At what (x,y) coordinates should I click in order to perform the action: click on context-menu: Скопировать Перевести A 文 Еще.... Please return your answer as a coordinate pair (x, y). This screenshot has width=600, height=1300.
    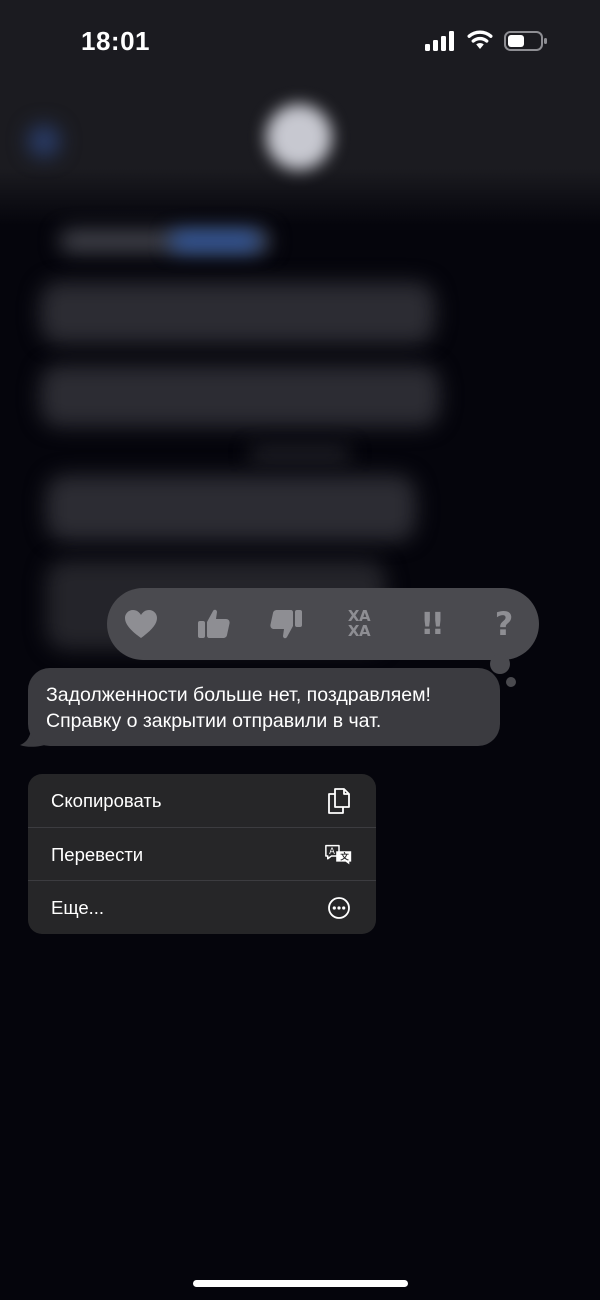
    Looking at the image, I should click on (202, 854).